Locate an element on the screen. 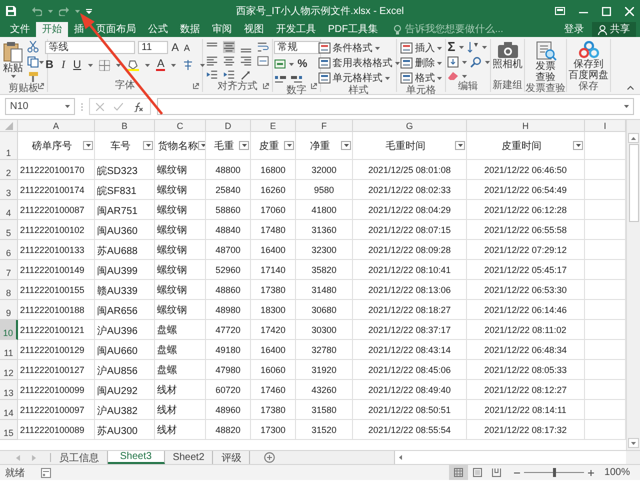 The width and height of the screenshot is (640, 481). customize-icon is located at coordinates (89, 11).